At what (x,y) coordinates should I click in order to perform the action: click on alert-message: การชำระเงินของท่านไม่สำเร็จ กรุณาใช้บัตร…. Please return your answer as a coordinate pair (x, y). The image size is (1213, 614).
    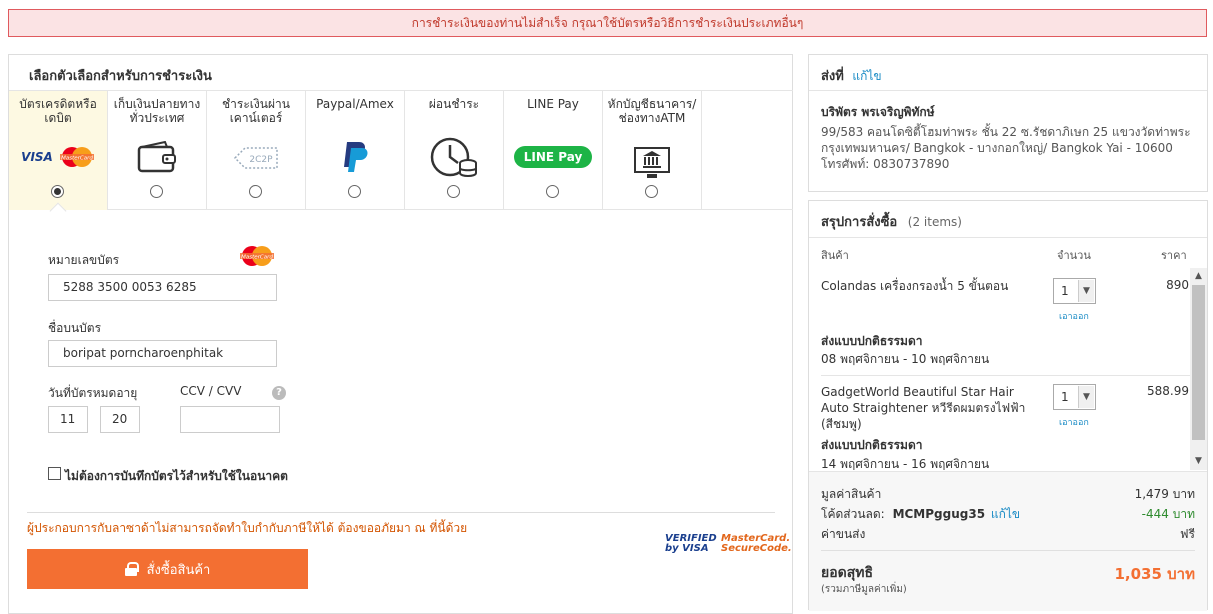
    Looking at the image, I should click on (607, 23).